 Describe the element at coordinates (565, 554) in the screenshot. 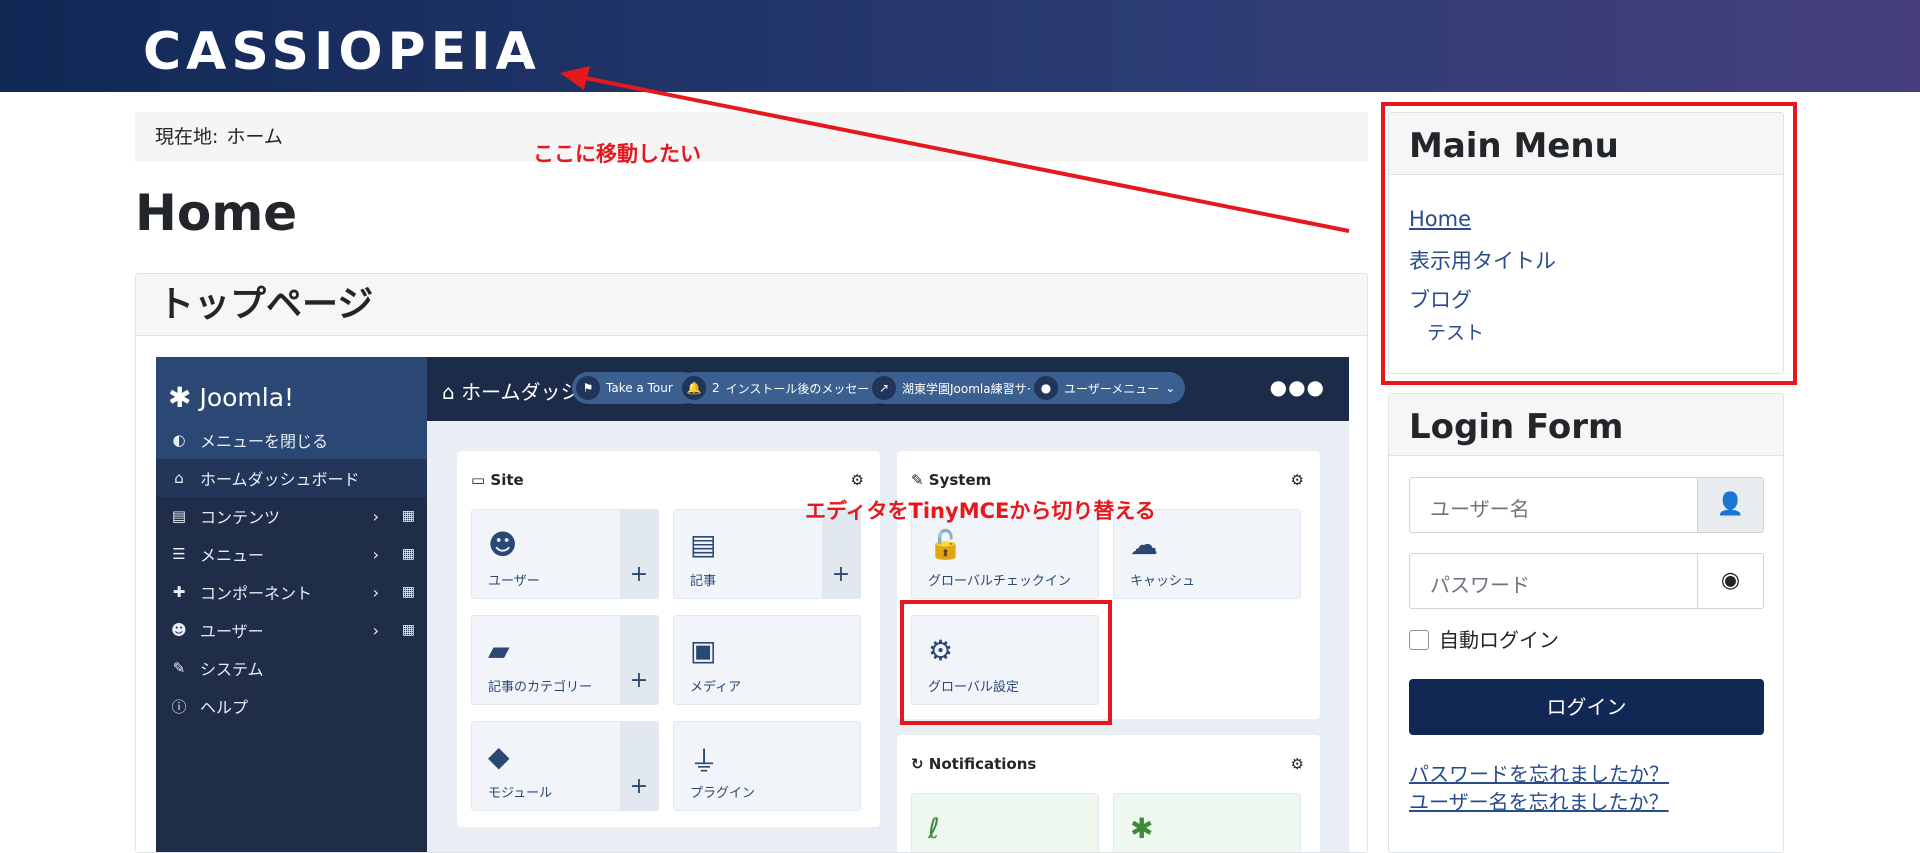

I see `joomla-tile-users: ☻ ユーザー +` at that location.